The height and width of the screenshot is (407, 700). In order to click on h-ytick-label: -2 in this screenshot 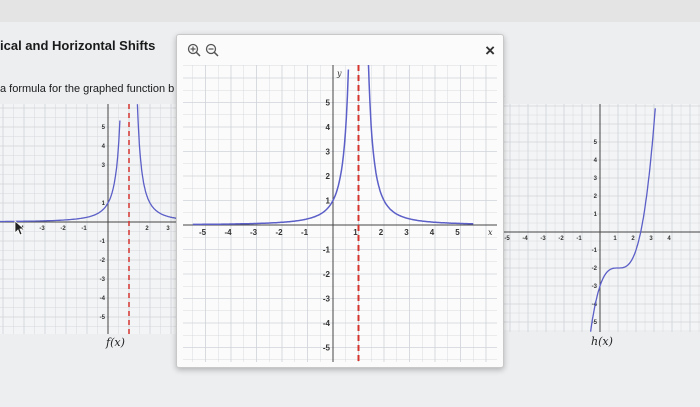, I will do `click(595, 269)`.